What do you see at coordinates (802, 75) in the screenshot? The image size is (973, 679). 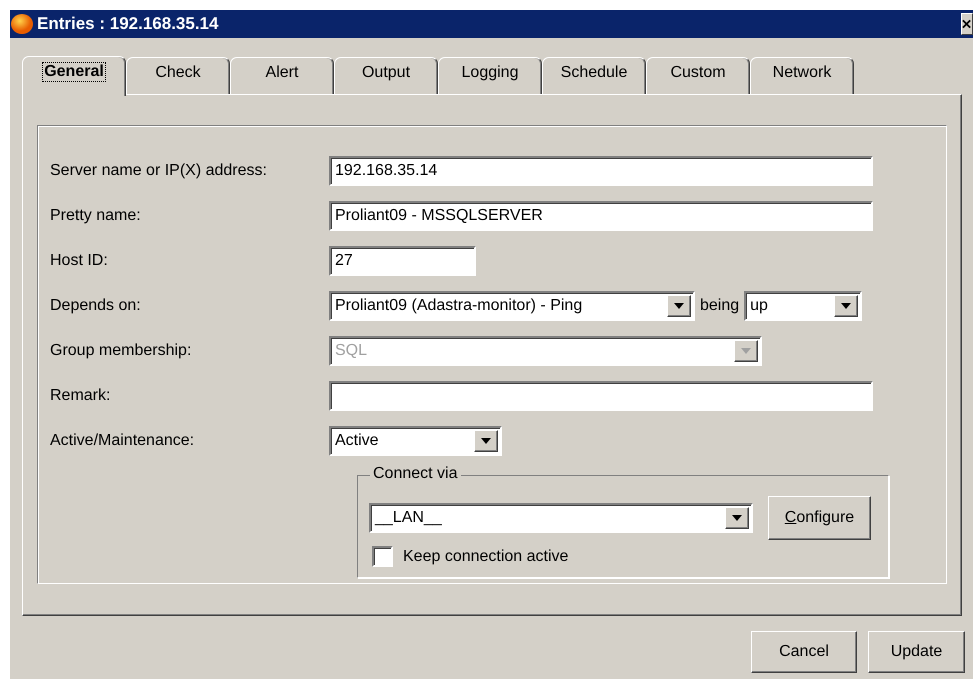 I see `tab: Network` at bounding box center [802, 75].